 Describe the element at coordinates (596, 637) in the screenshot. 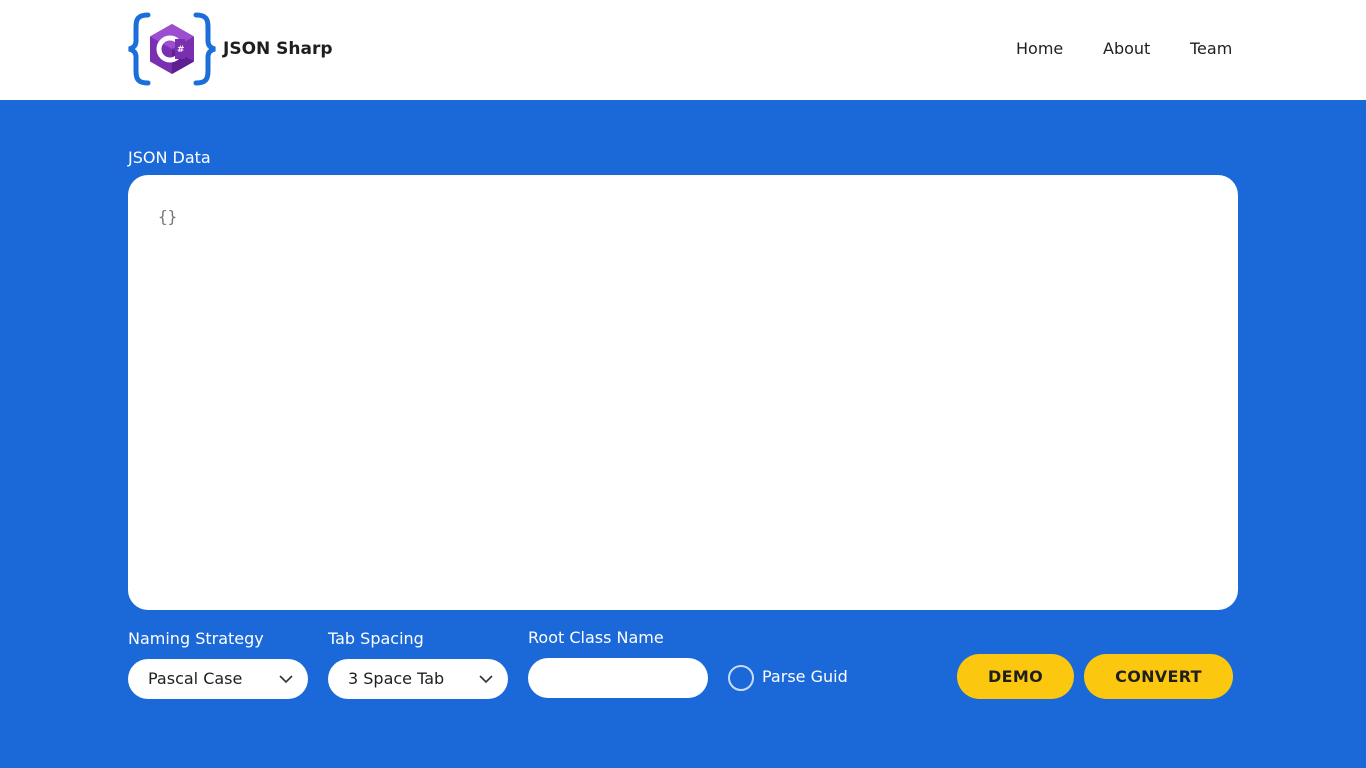

I see `root-class-name-label: Root Class Name` at that location.